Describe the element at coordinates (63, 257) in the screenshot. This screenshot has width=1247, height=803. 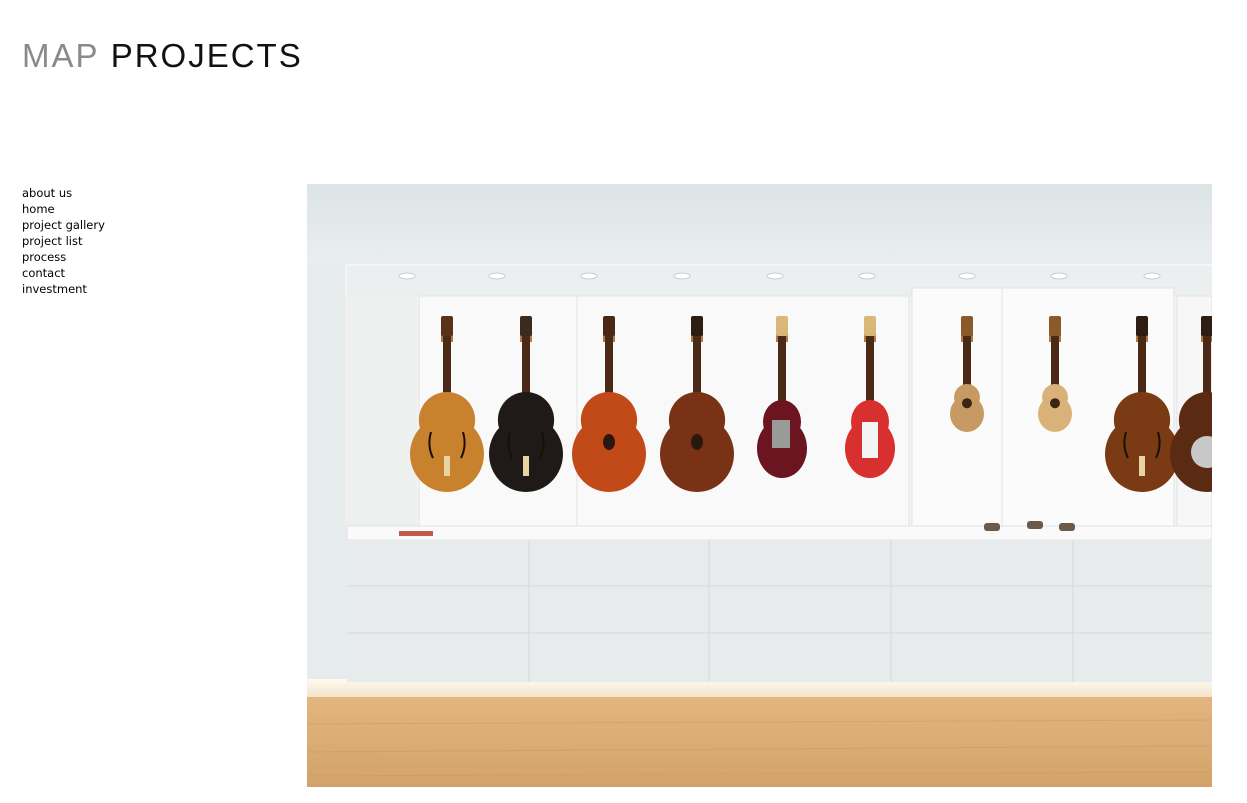
I see `nav-link-process: process` at that location.